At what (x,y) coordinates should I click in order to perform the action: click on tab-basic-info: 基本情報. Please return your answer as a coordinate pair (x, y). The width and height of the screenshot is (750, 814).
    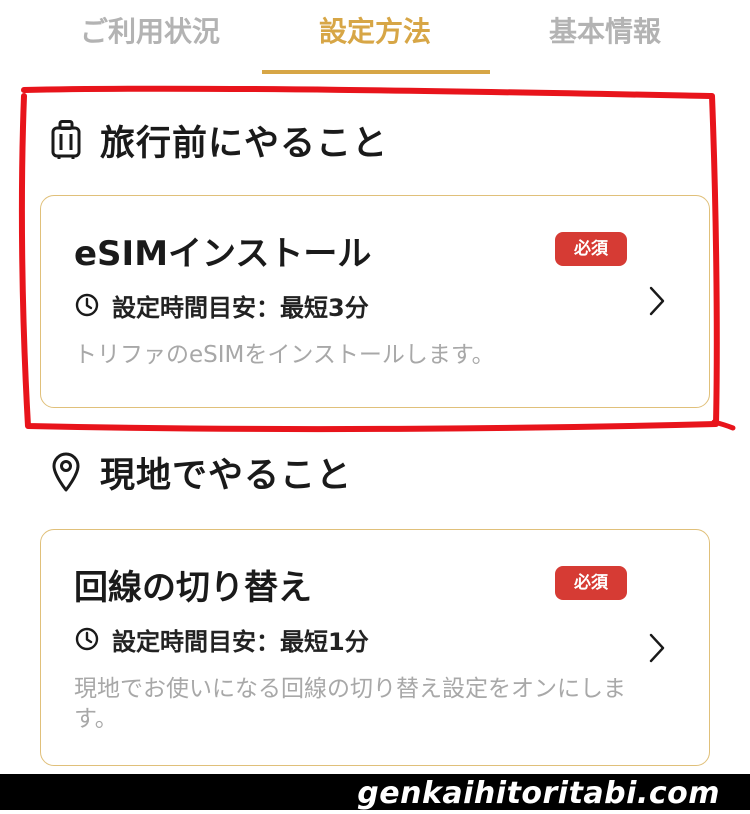
    Looking at the image, I should click on (605, 32).